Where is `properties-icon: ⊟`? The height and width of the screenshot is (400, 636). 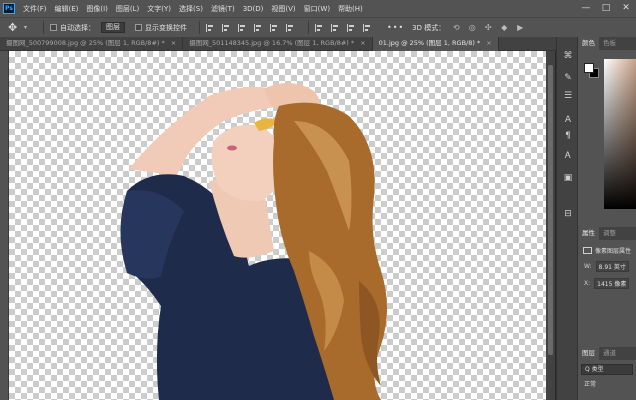 properties-icon: ⊟ is located at coordinates (568, 214).